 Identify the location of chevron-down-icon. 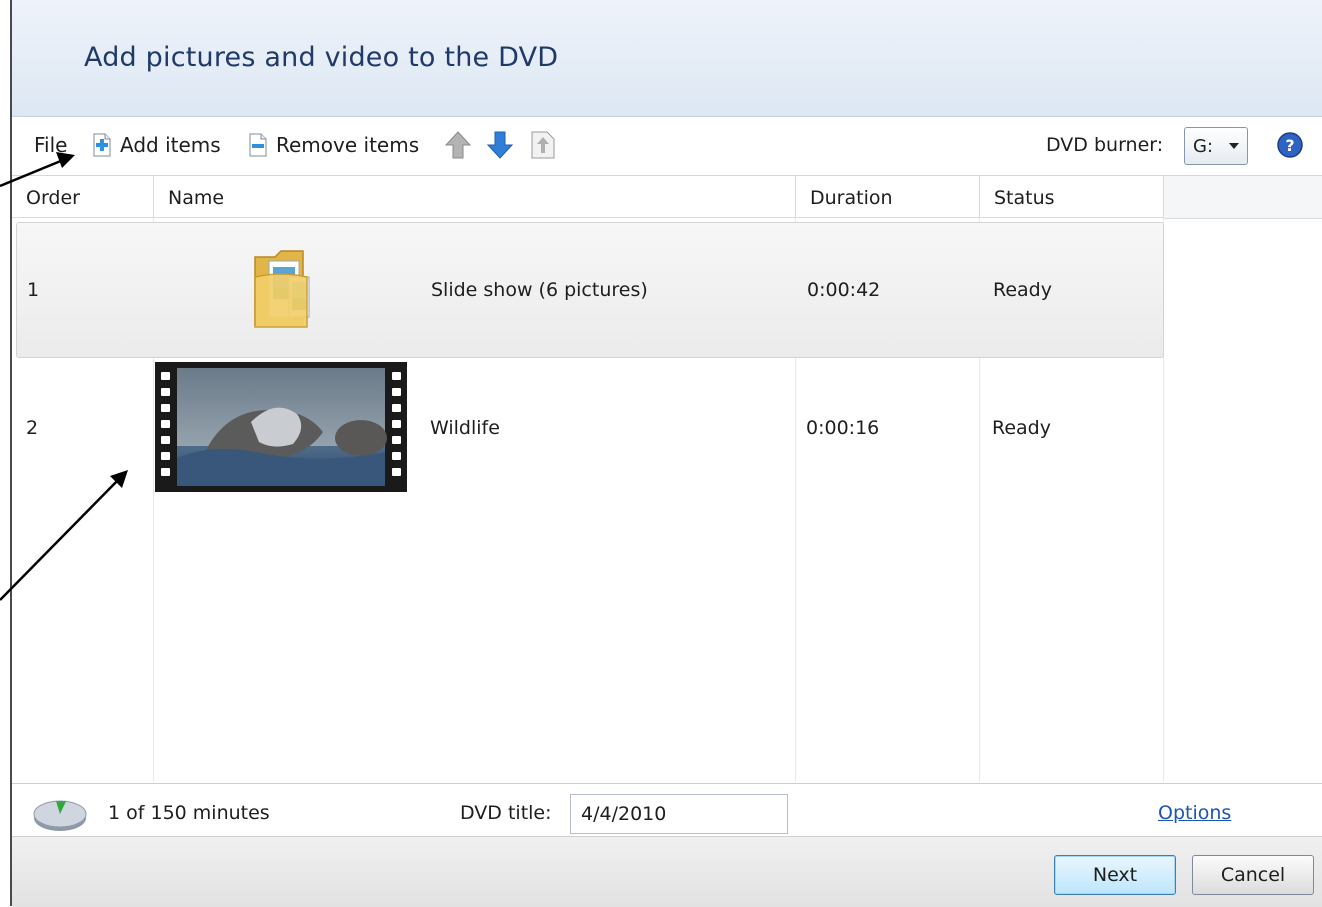
(1234, 146).